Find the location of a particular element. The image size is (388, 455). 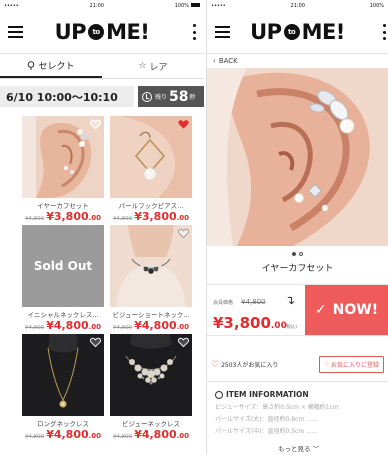

item-info-heading: ITEM INFORMATION is located at coordinates (298, 394).